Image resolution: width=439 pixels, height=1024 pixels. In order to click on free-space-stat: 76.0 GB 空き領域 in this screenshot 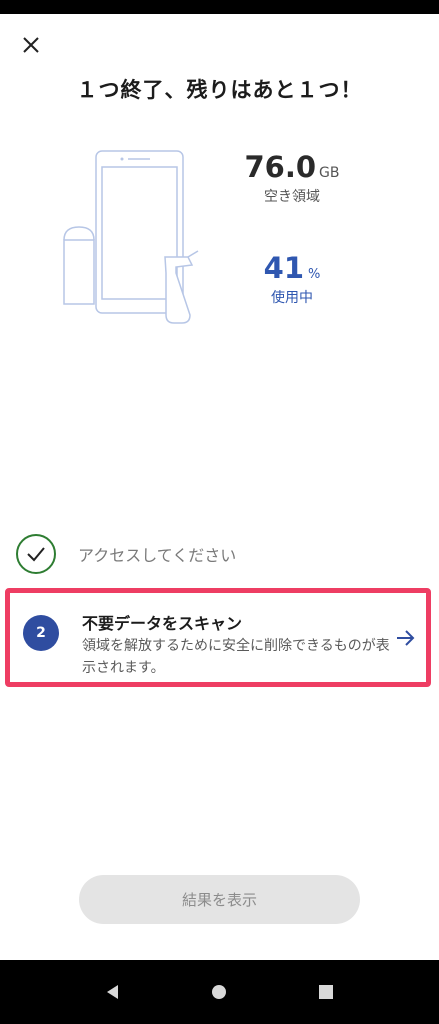, I will do `click(292, 178)`.